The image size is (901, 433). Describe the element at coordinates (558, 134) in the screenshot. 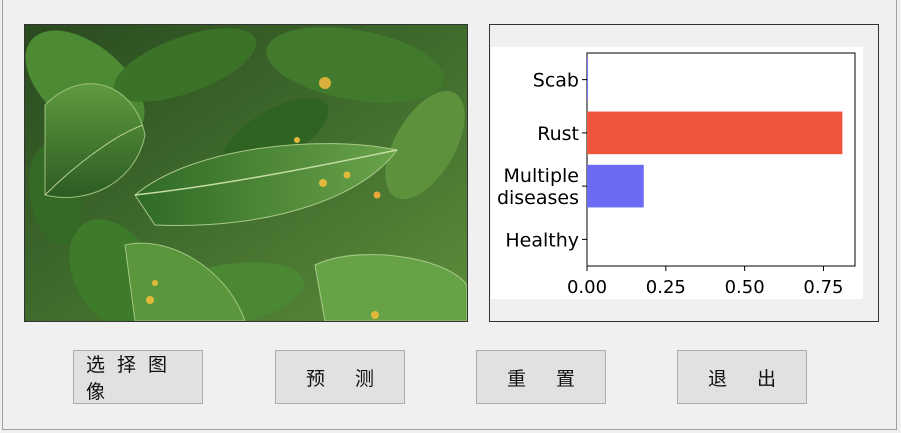

I see `y-tick-label: Rust` at that location.